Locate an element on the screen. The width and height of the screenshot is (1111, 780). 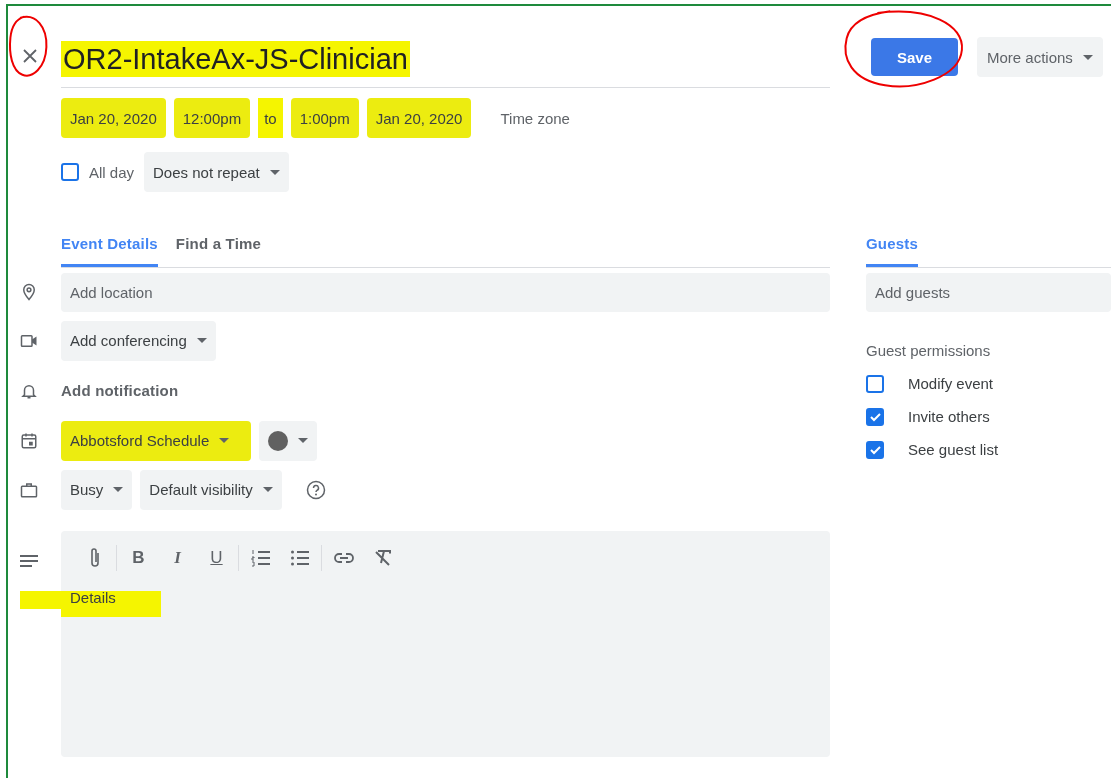
tab: Find a Time is located at coordinates (218, 249).